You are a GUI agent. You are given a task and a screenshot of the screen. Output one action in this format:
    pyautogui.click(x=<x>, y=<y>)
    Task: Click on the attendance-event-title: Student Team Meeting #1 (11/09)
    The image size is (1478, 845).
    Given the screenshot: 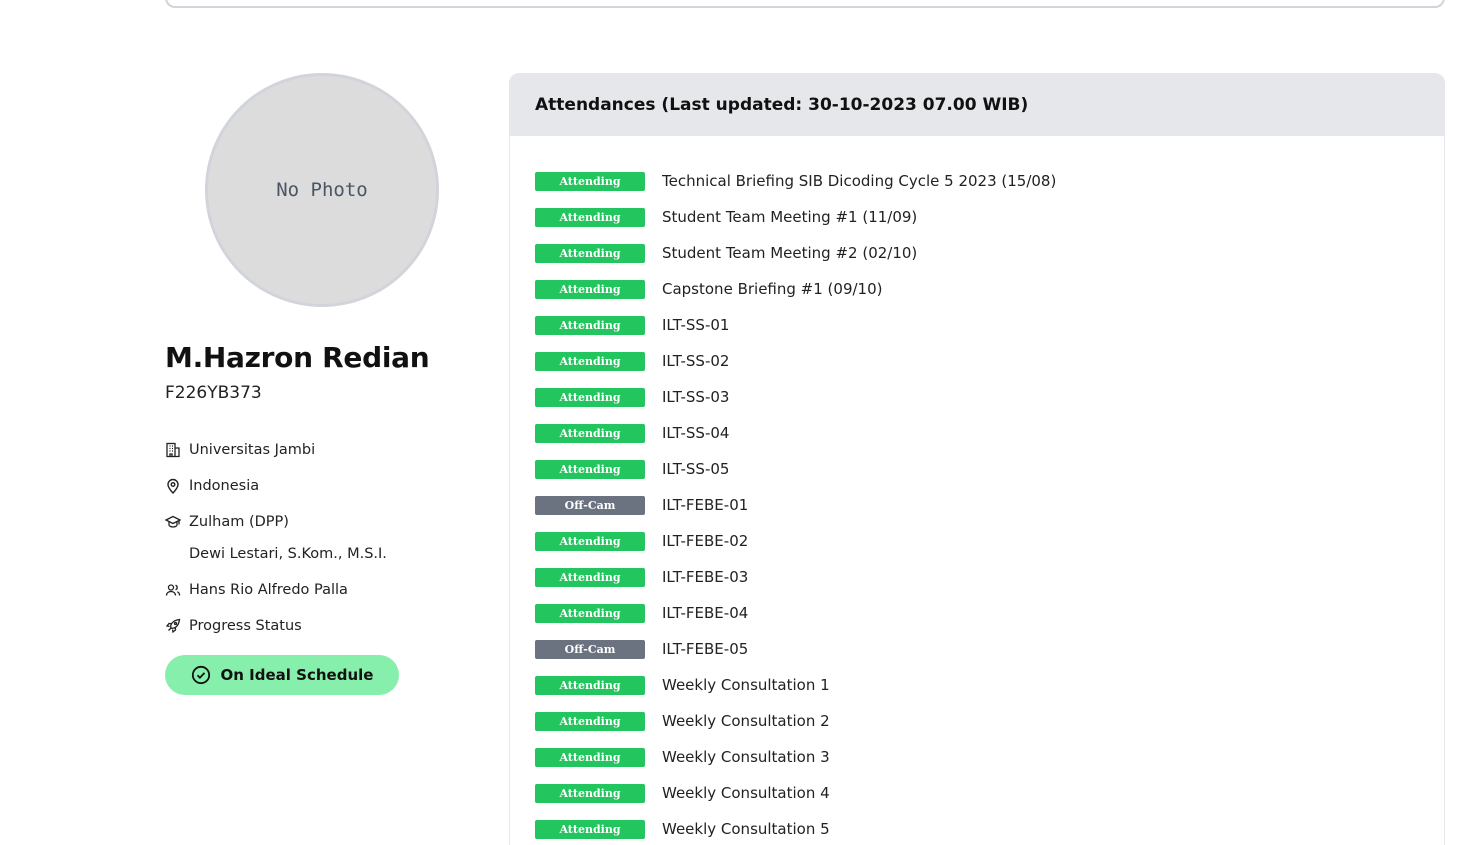 What is the action you would take?
    pyautogui.click(x=790, y=217)
    